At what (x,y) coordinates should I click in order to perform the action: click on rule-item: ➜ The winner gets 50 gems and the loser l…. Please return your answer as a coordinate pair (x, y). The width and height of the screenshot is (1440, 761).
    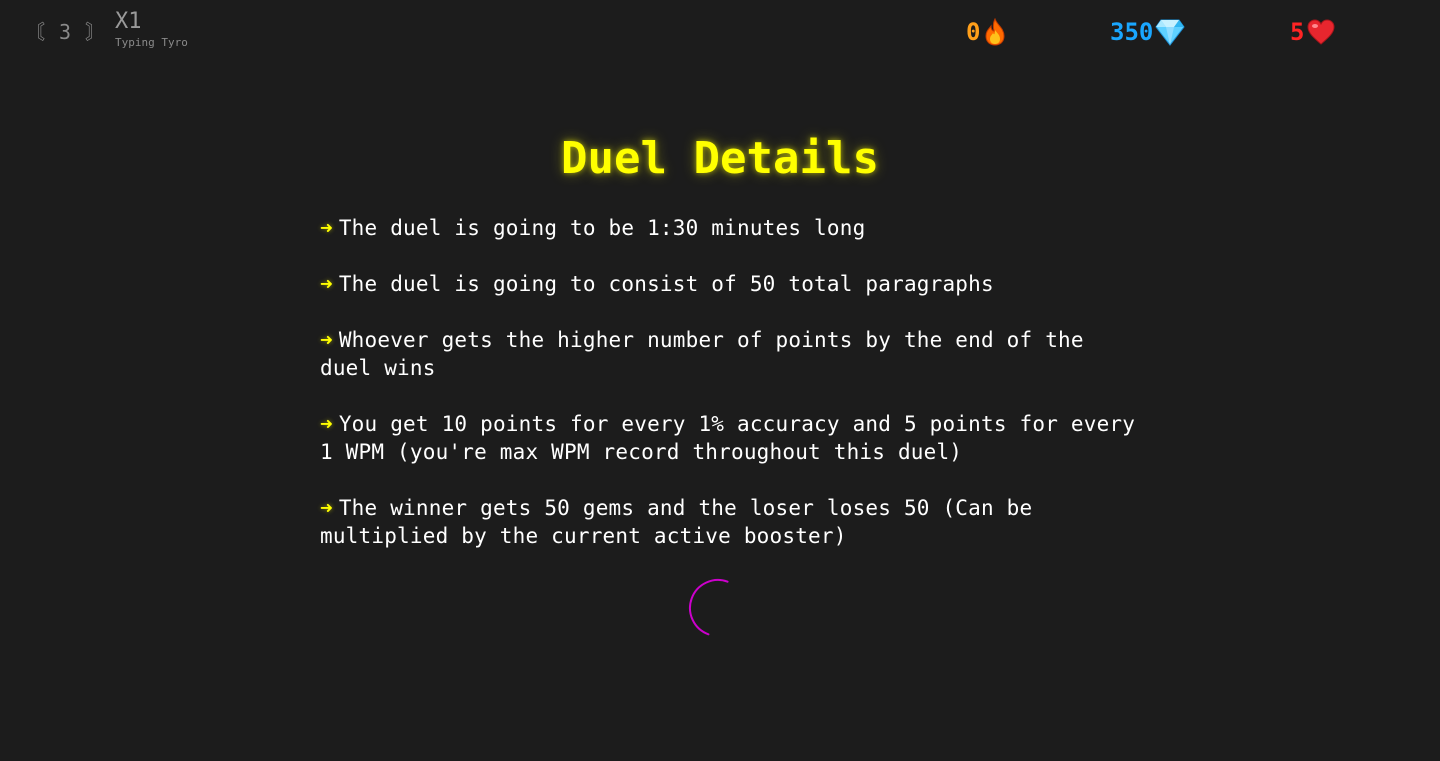
    Looking at the image, I should click on (730, 522).